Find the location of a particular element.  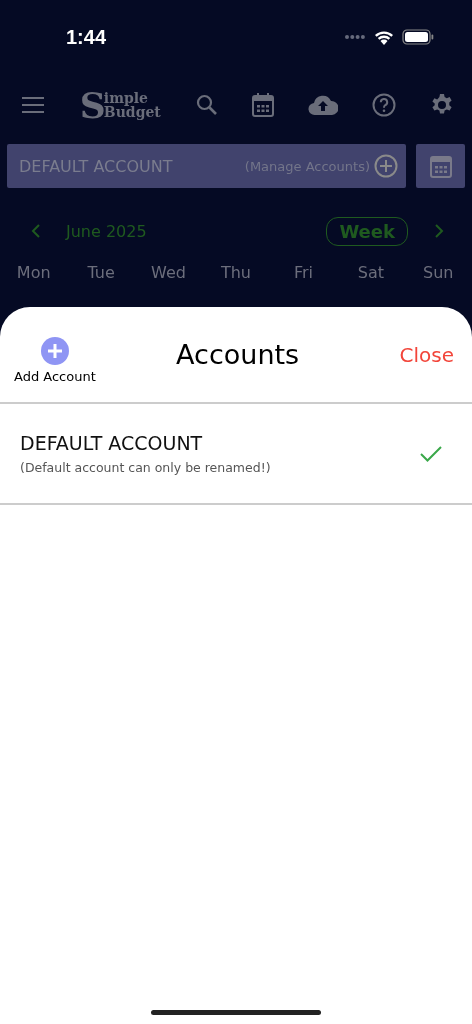

menu-icon is located at coordinates (34, 105).